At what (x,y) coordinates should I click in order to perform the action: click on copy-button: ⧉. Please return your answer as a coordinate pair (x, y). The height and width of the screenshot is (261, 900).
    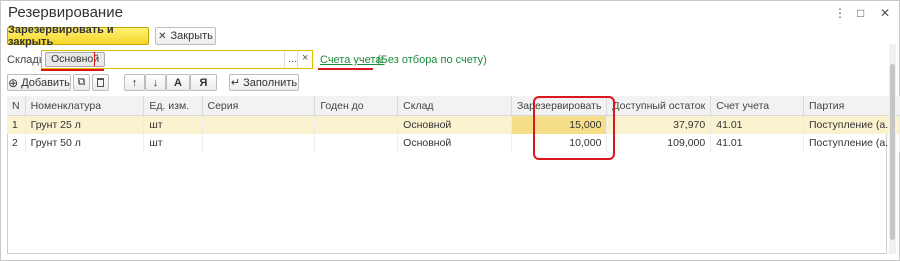
    Looking at the image, I should click on (81, 82).